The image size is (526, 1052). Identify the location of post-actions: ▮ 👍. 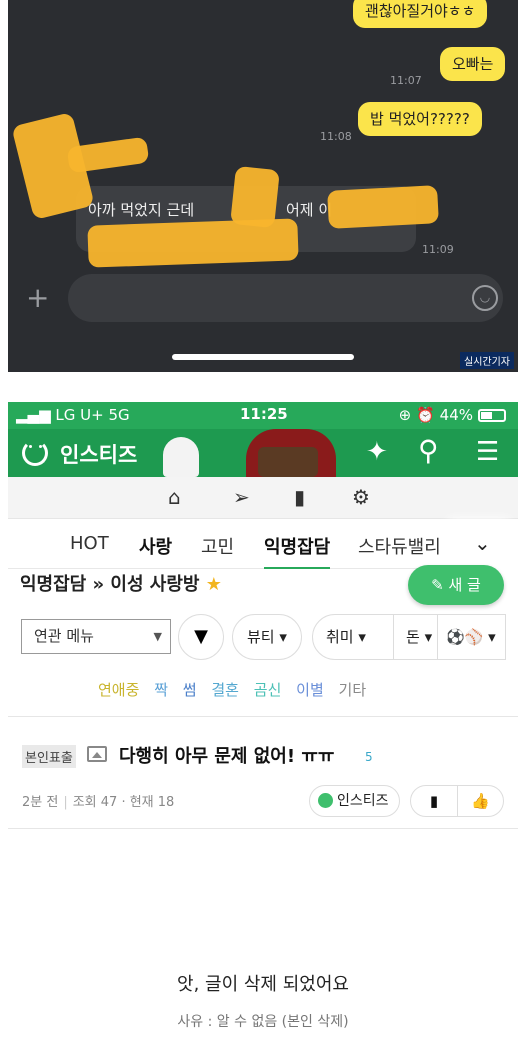
(457, 801).